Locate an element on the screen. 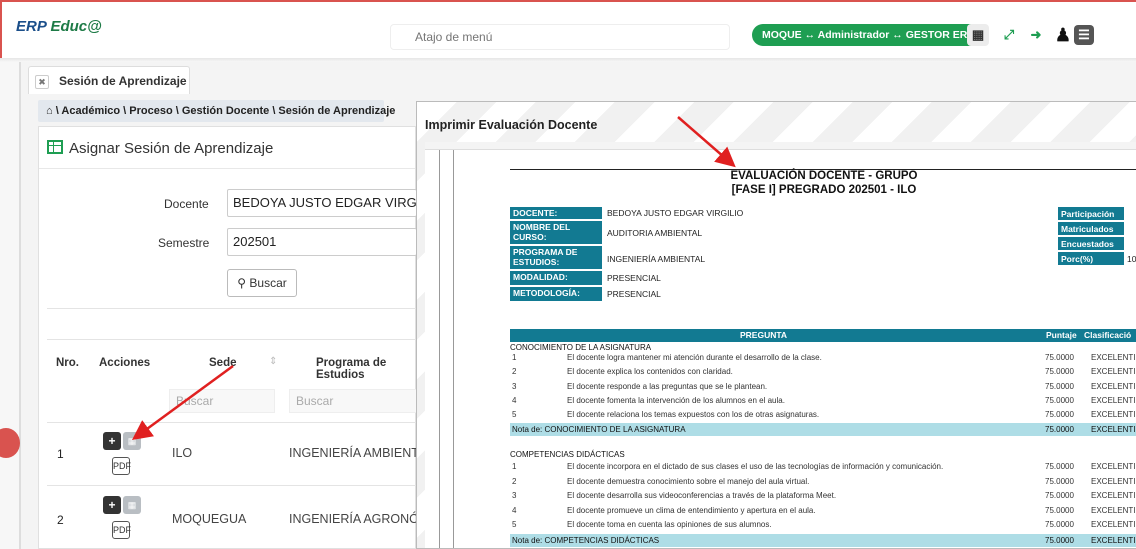 This screenshot has height=549, width=1136. doc-title-line1: EVALUACIÓN DOCENTE - GRUPO is located at coordinates (824, 176).